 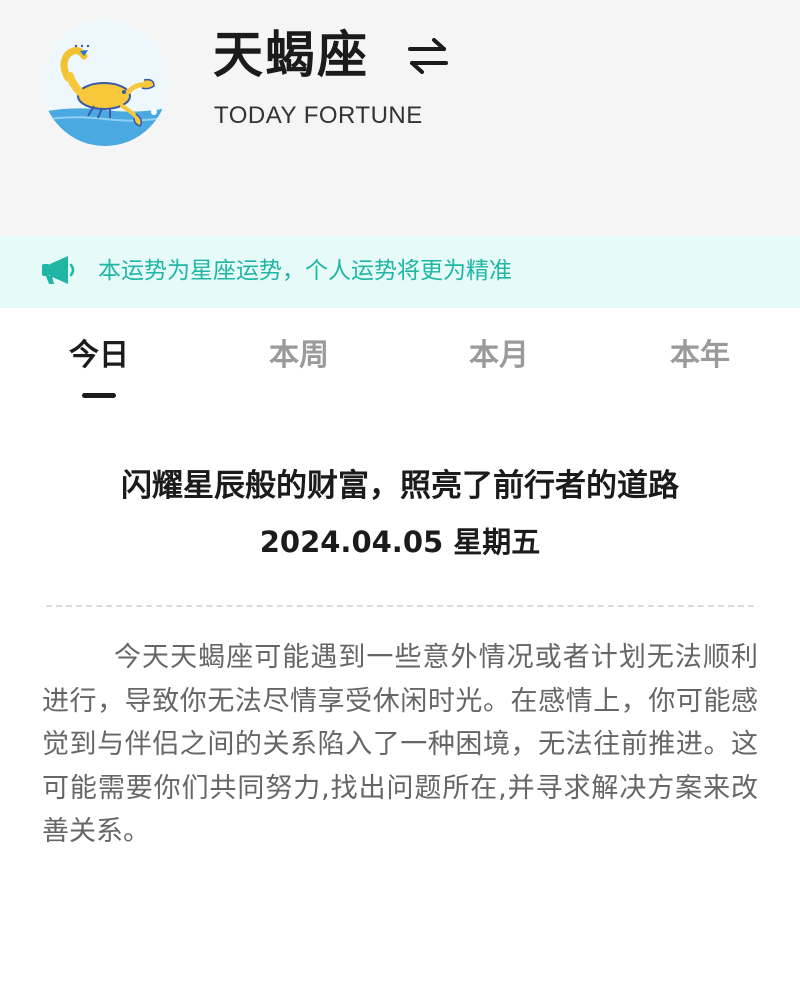 I want to click on swap-arrows-icon, so click(x=428, y=56).